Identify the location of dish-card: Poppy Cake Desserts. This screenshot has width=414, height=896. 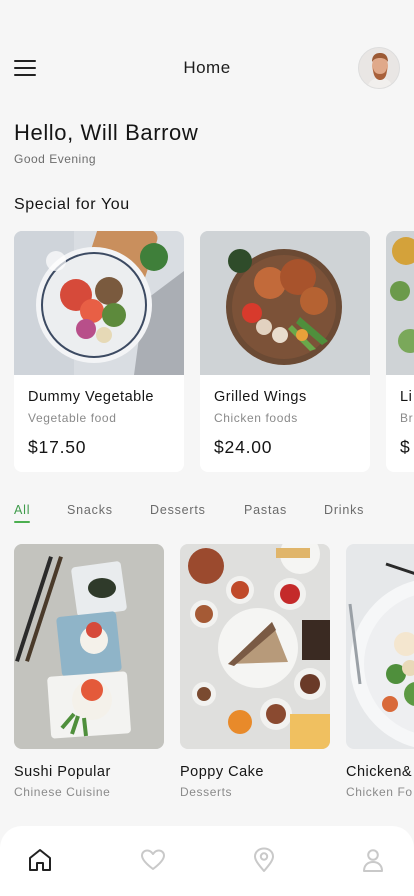
(255, 671).